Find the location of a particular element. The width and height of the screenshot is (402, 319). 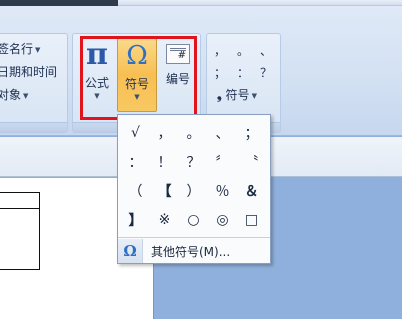

omega-icon: Ω is located at coordinates (130, 251).